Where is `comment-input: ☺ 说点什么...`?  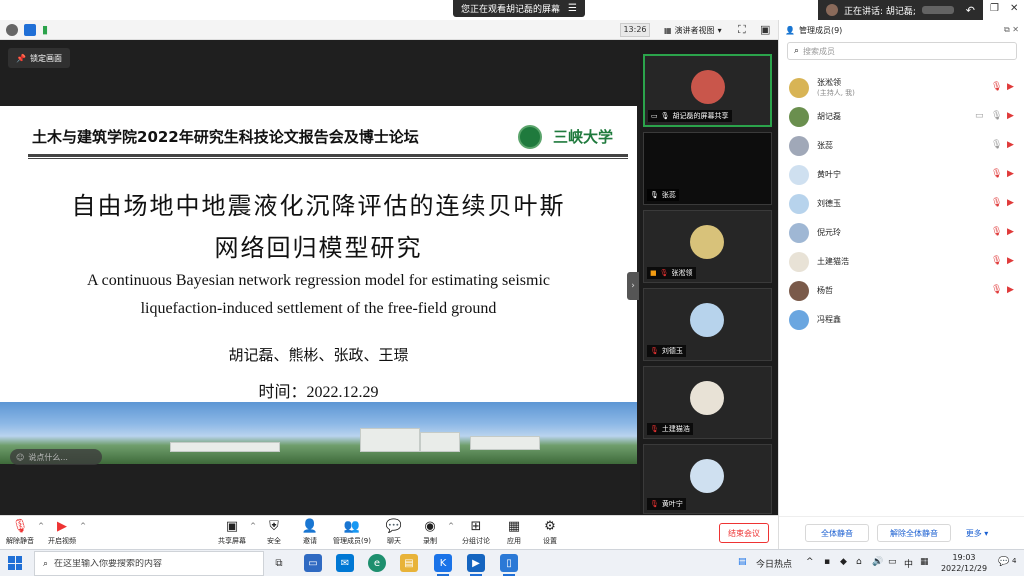 comment-input: ☺ 说点什么... is located at coordinates (56, 457).